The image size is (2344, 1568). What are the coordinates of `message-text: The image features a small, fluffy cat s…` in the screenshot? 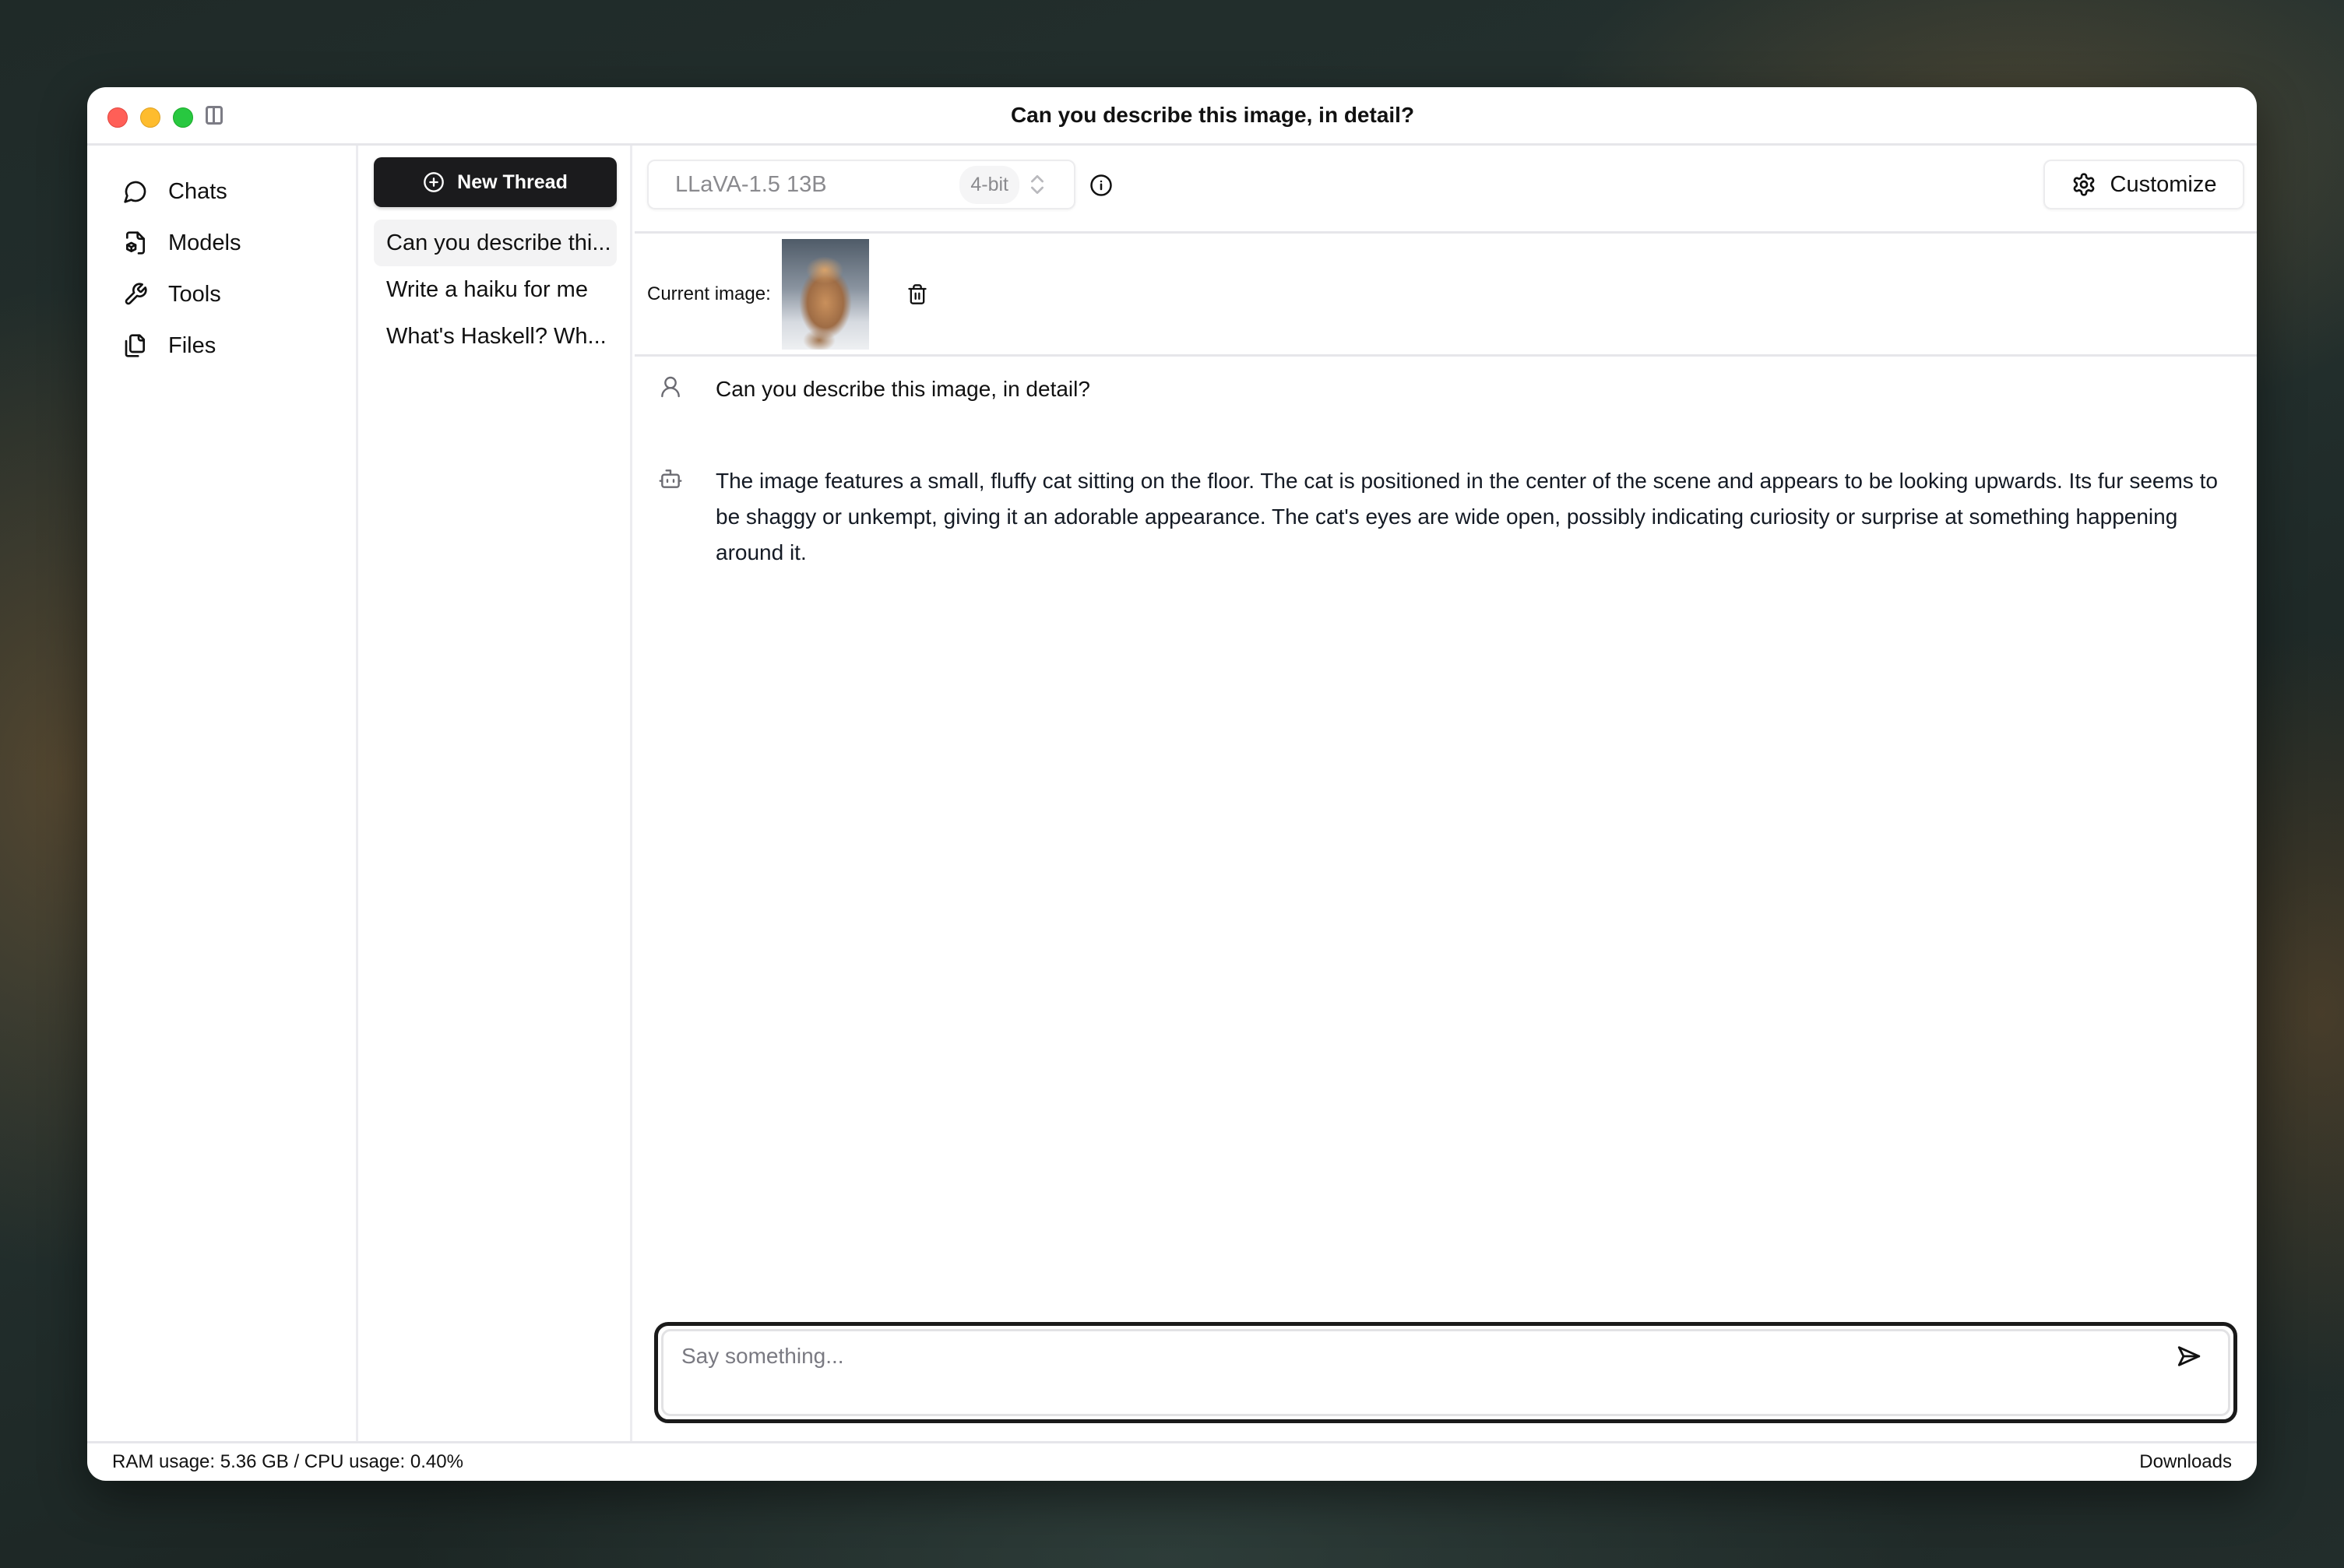 It's located at (1467, 516).